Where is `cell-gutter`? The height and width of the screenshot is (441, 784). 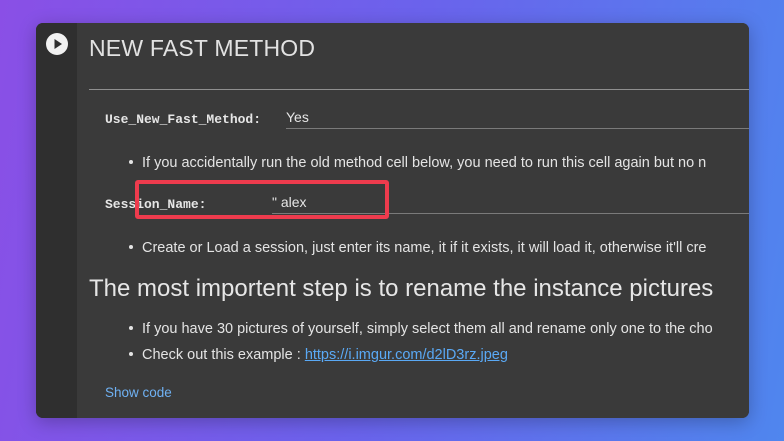
cell-gutter is located at coordinates (56, 220).